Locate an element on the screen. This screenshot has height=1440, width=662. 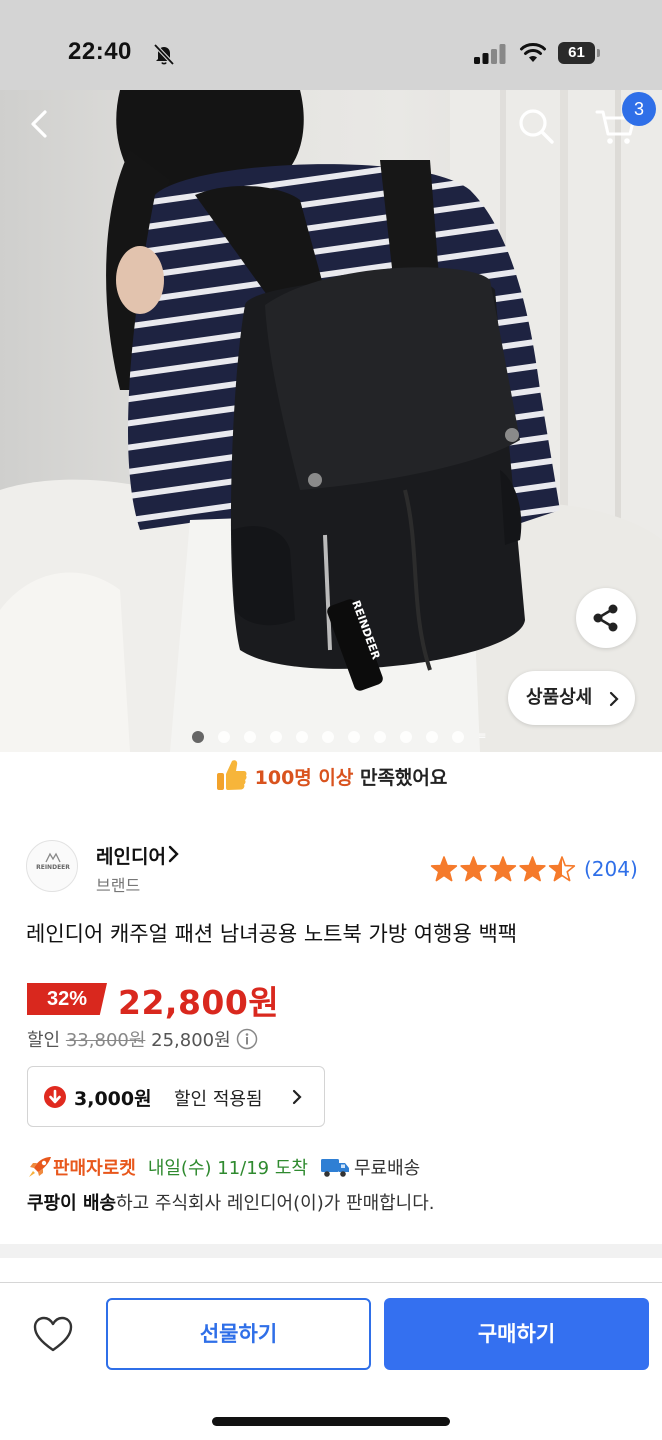
price-before-coupon: 25,800원 is located at coordinates (191, 1040).